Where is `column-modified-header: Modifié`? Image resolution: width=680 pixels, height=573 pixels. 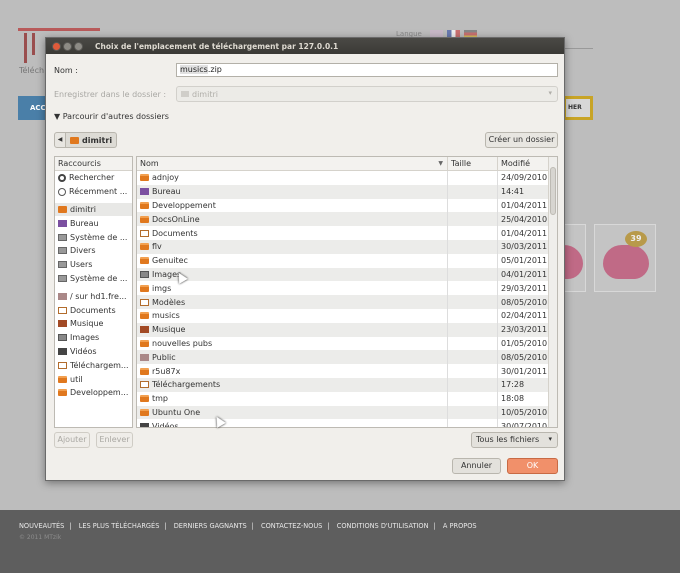 column-modified-header: Modifié is located at coordinates (524, 163).